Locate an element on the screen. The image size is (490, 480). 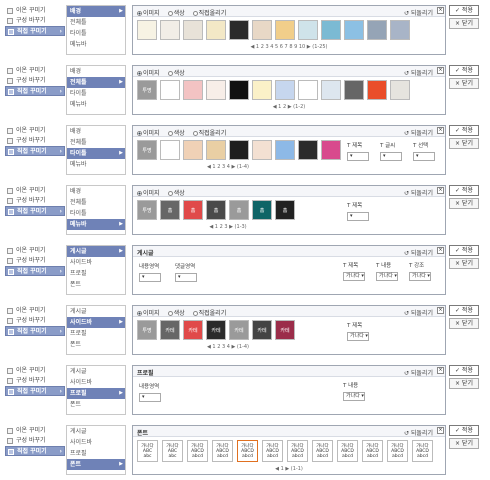
sub-menu-item: 사이드바 ▶ is located at coordinates (96, 322).